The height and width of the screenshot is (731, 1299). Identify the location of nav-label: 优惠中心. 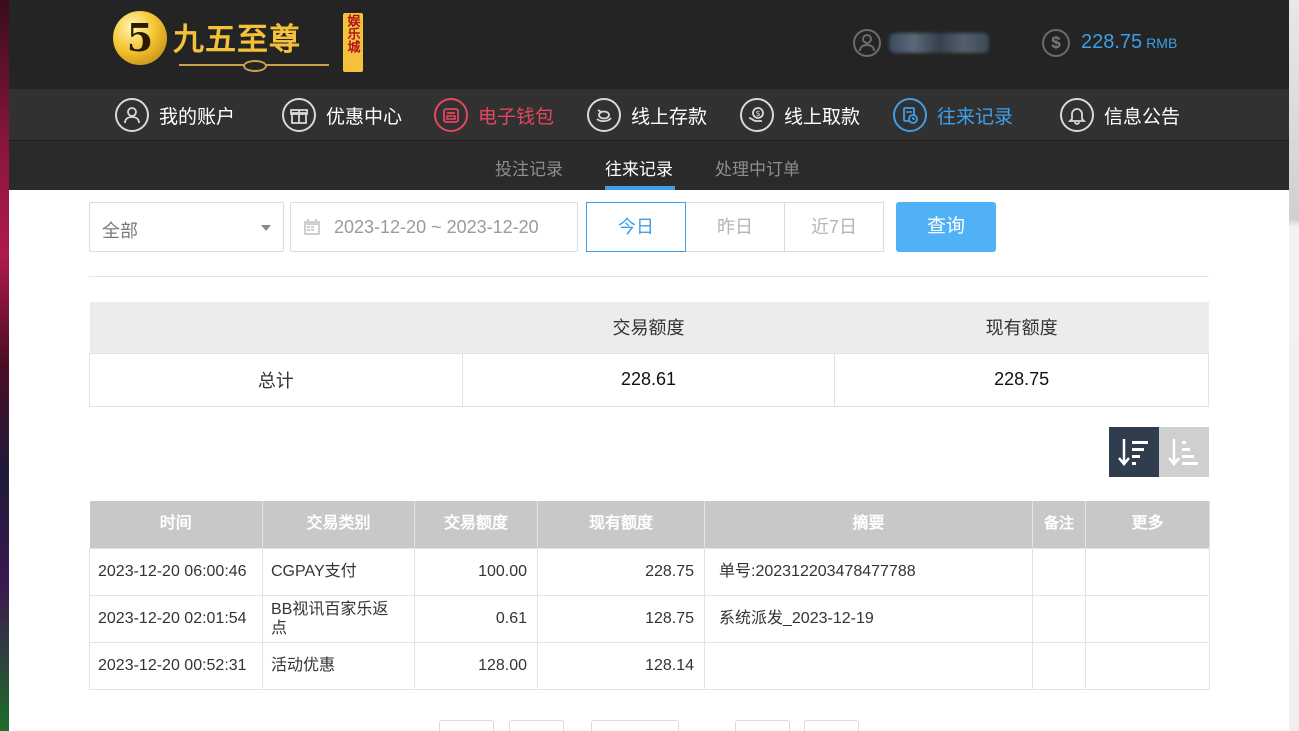
(364, 117).